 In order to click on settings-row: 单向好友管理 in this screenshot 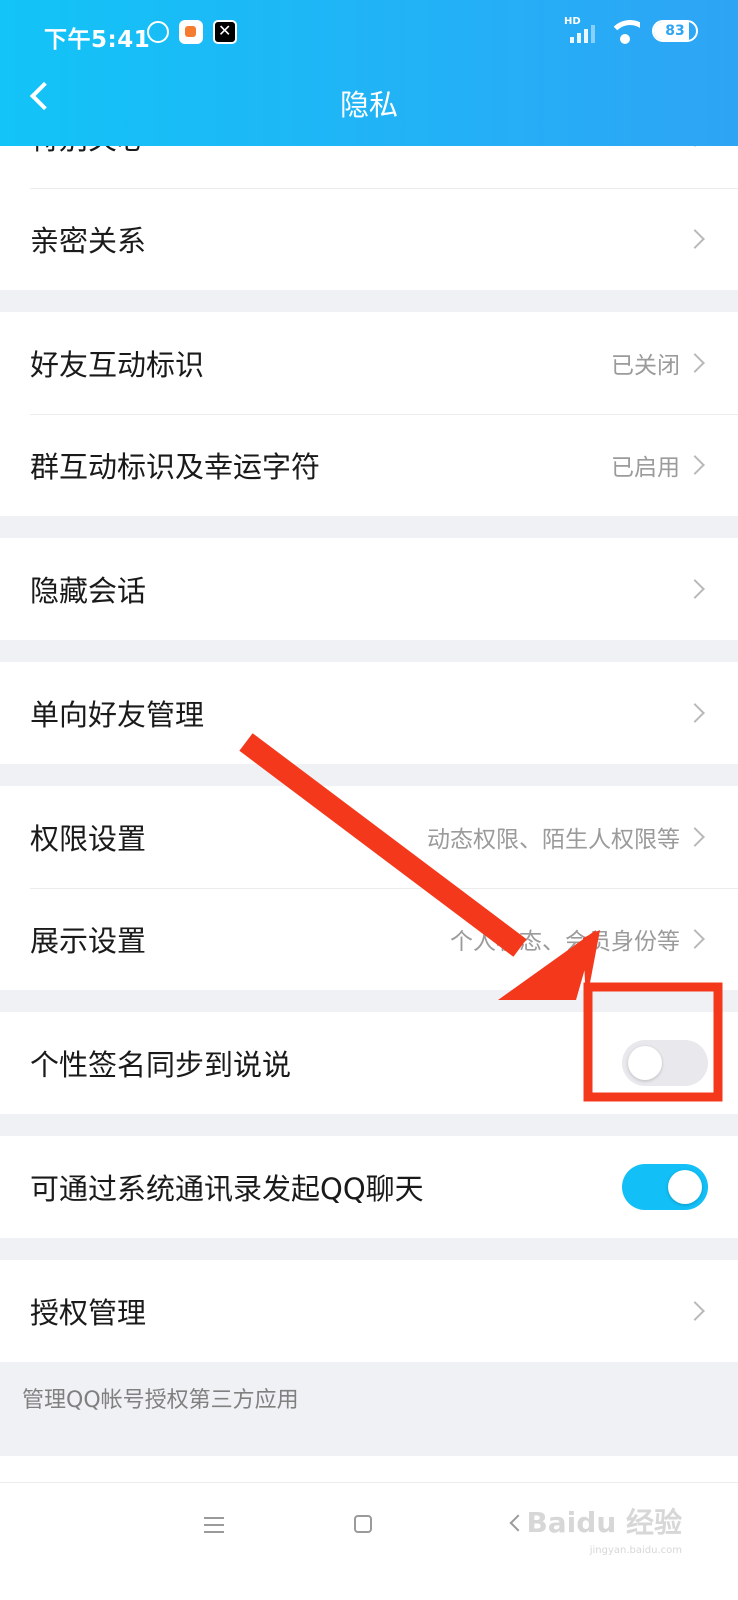, I will do `click(369, 713)`.